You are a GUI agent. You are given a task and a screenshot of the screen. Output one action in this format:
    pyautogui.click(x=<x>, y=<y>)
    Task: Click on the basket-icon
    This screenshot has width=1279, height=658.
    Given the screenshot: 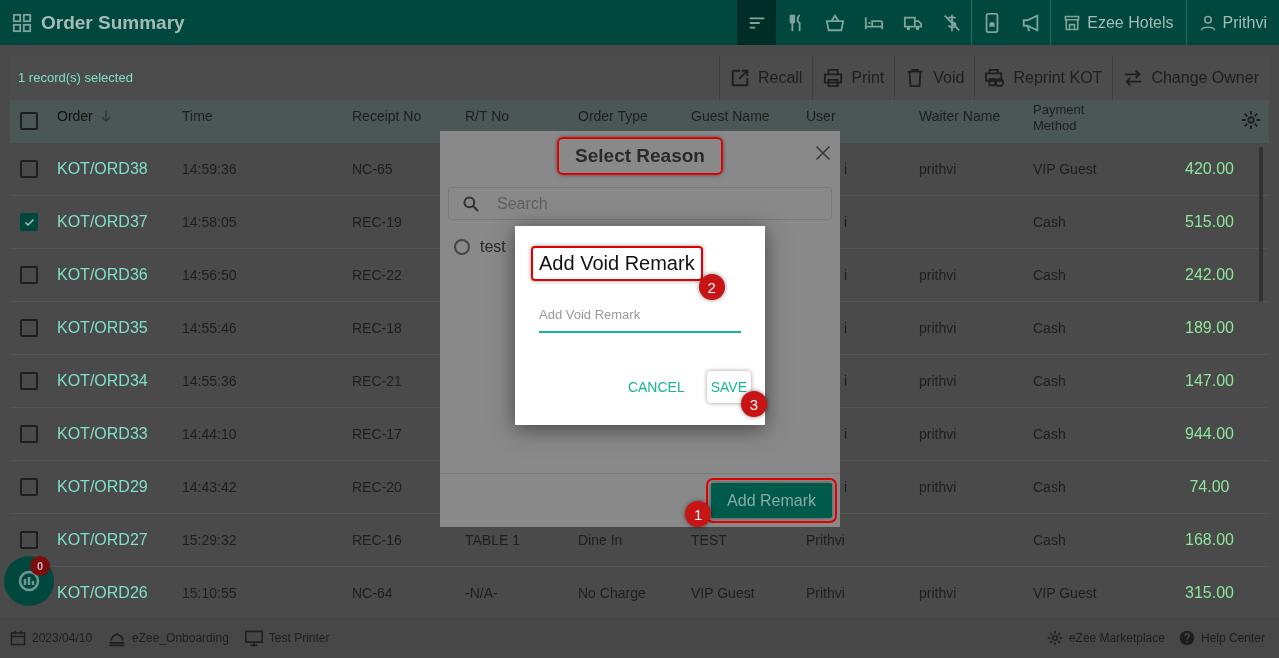 What is the action you would take?
    pyautogui.click(x=834, y=22)
    